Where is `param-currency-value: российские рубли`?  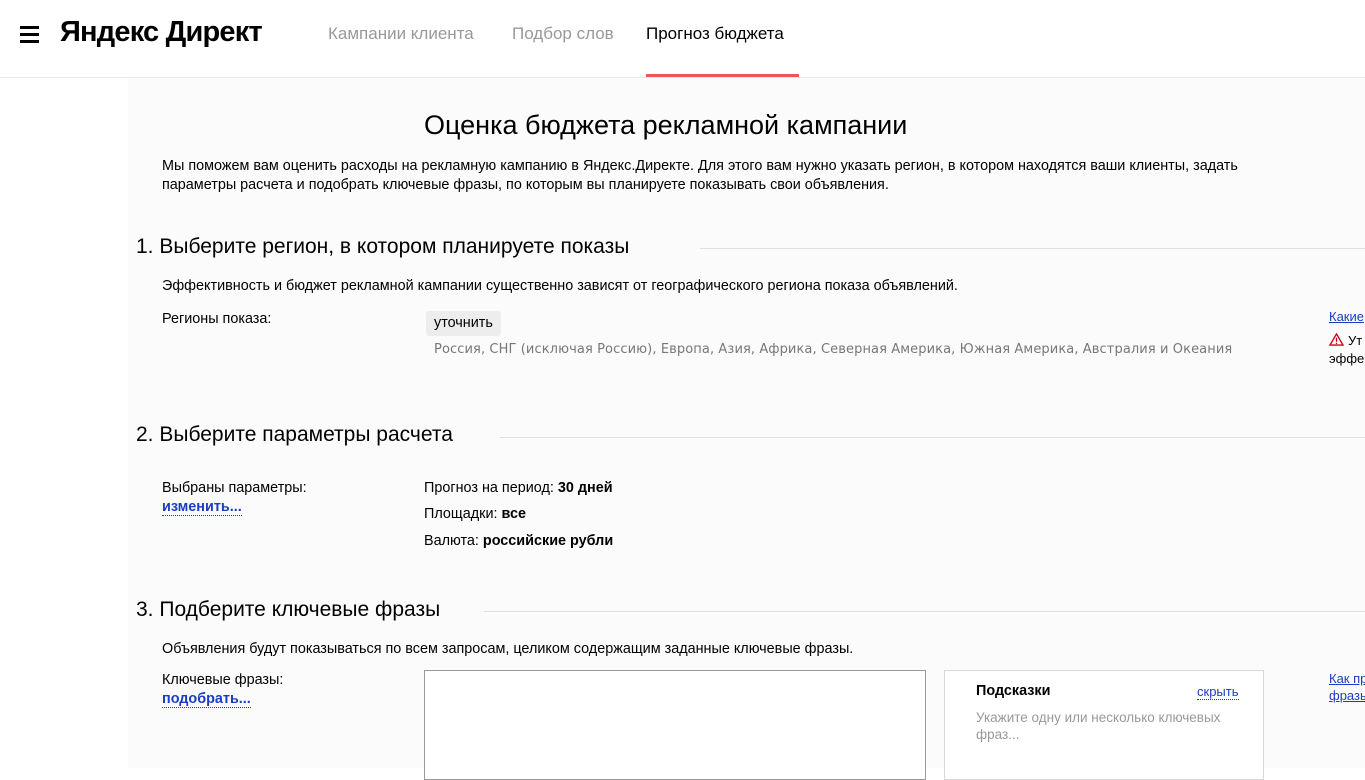
param-currency-value: российские рубли is located at coordinates (548, 541).